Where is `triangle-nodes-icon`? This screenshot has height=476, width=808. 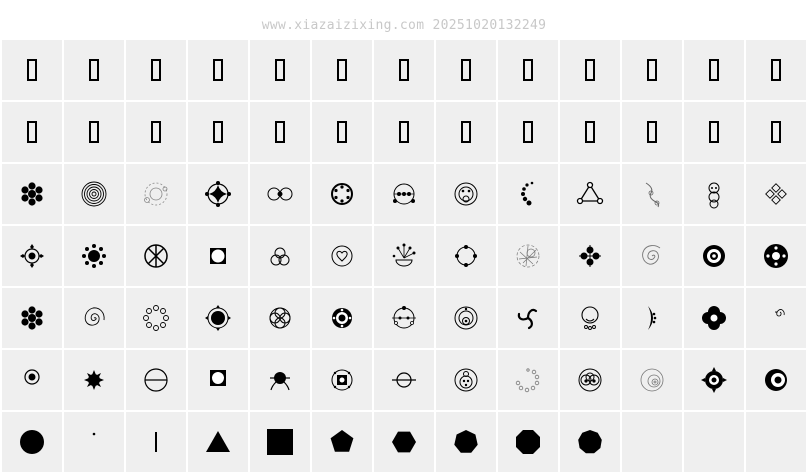
triangle-nodes-icon is located at coordinates (590, 193).